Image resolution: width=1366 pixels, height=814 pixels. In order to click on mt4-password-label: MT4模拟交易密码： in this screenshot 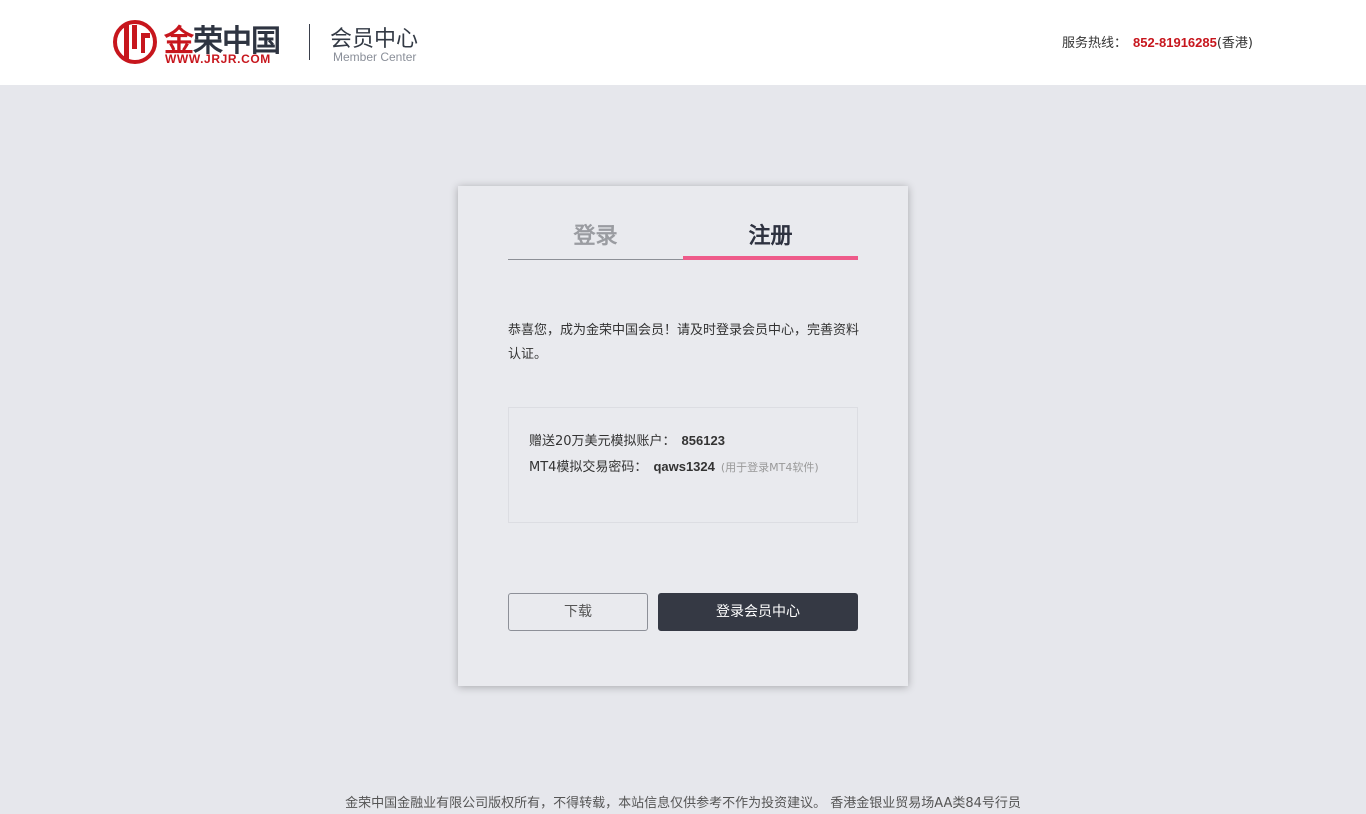, I will do `click(588, 467)`.